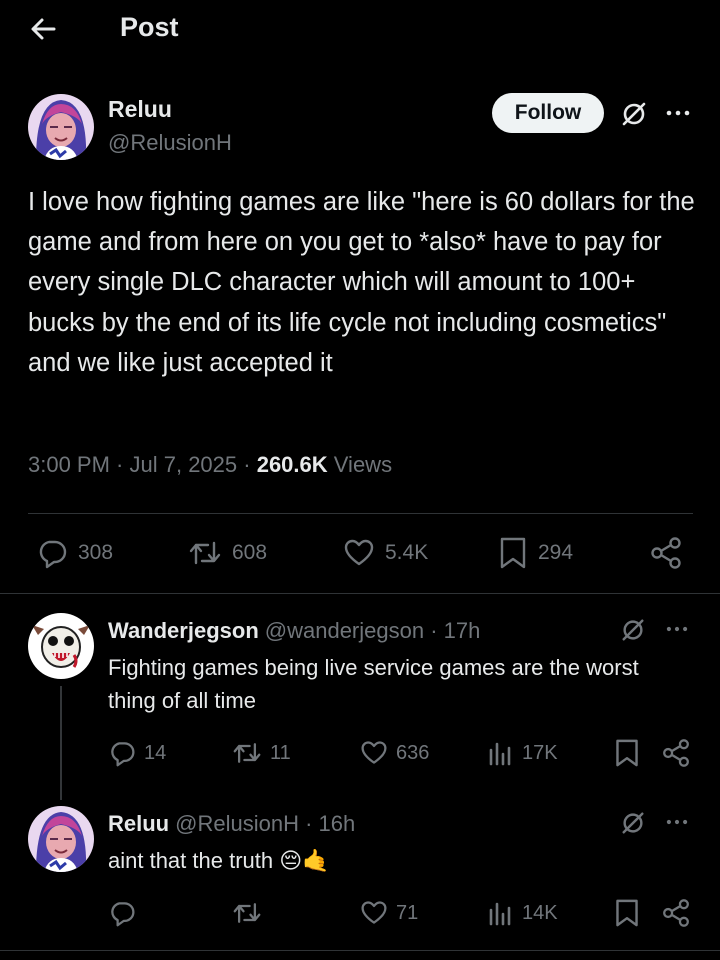  I want to click on views-count: 260.6K, so click(292, 464).